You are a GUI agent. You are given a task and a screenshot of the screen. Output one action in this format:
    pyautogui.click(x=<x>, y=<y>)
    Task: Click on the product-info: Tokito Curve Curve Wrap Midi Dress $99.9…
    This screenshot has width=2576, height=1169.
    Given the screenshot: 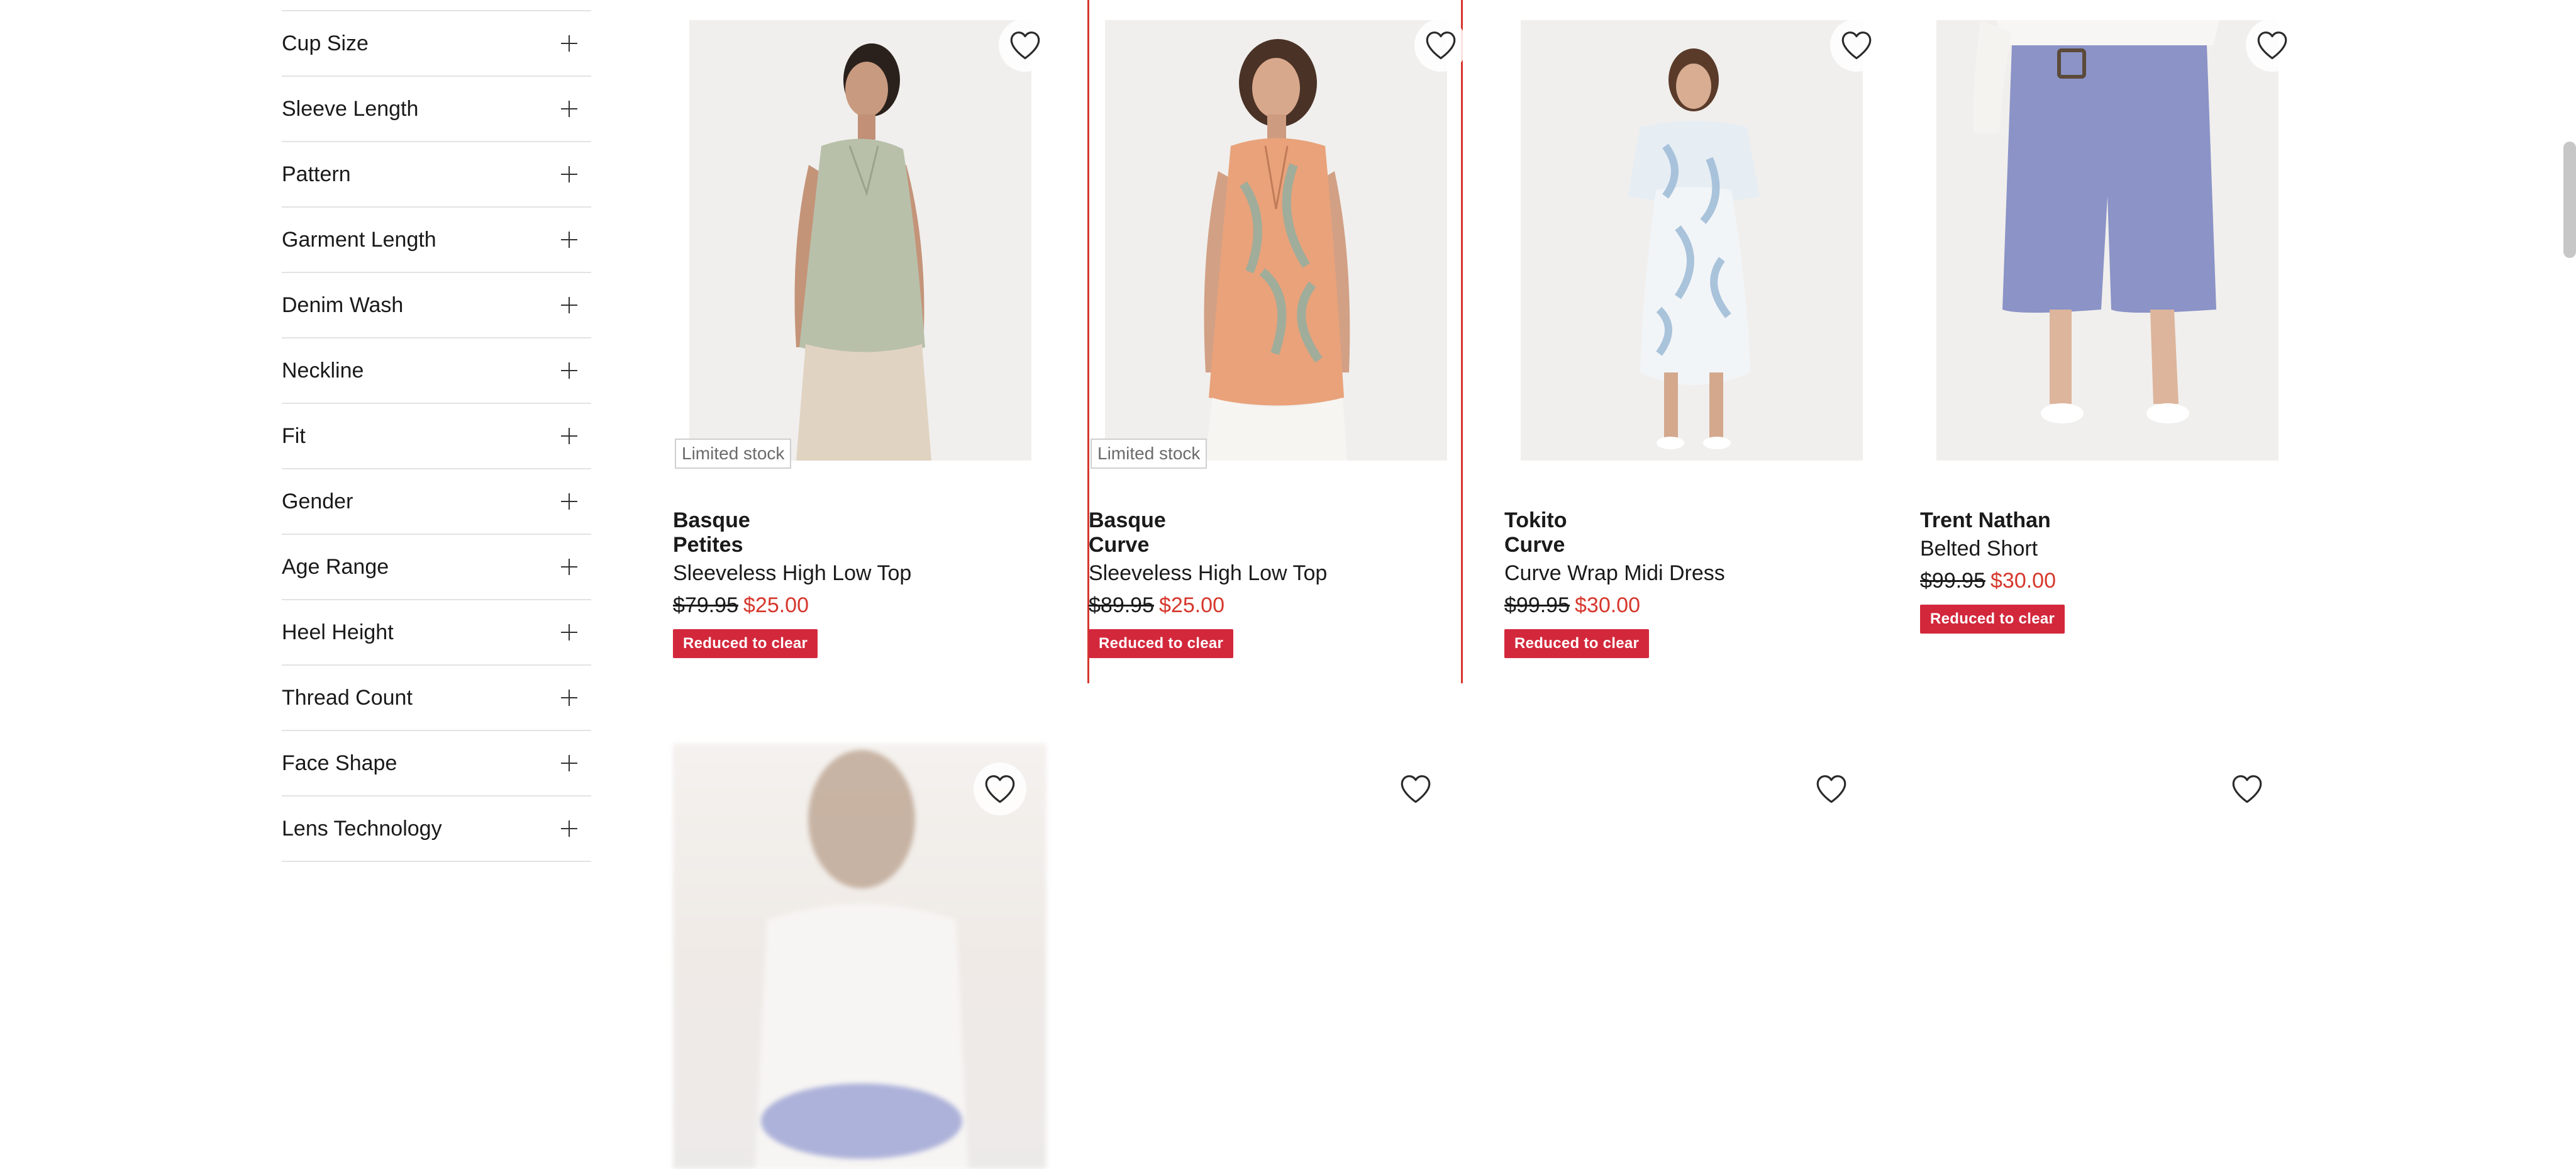 What is the action you would take?
    pyautogui.click(x=1686, y=583)
    